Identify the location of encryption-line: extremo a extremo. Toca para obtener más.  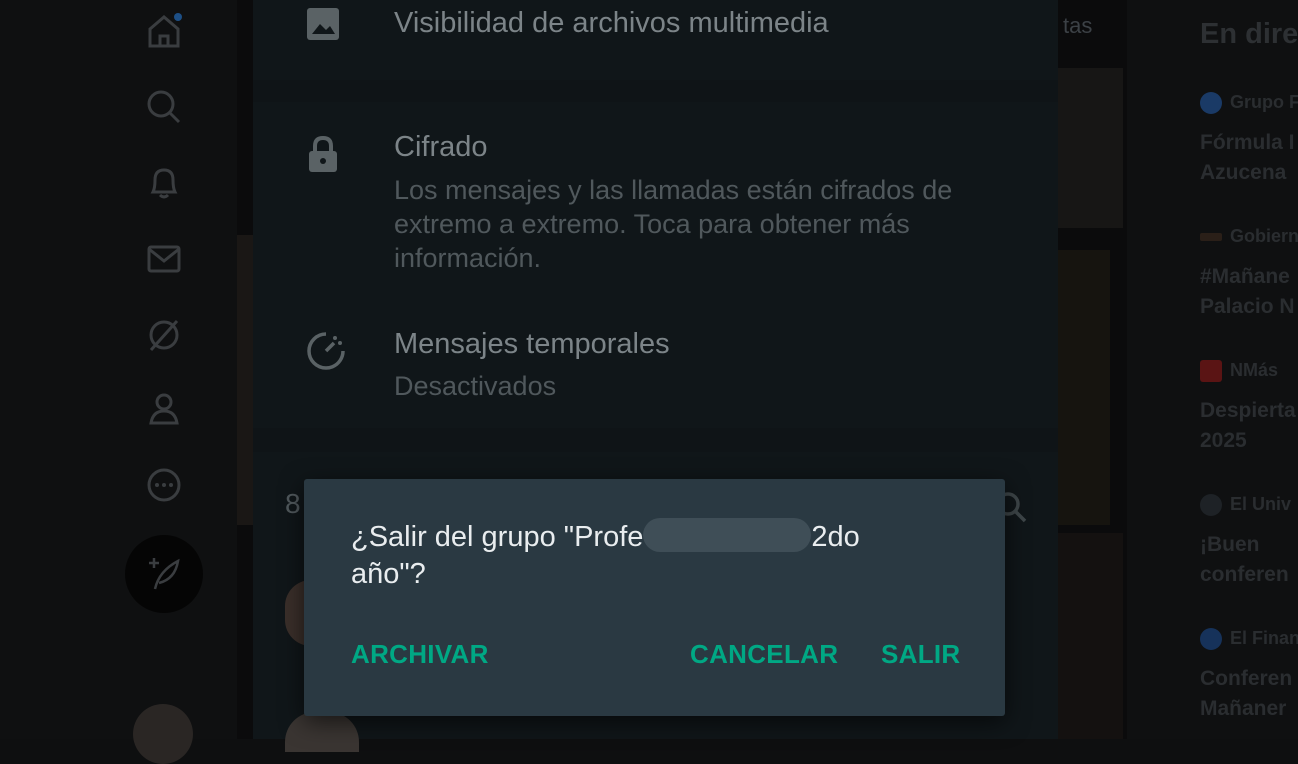
(652, 224).